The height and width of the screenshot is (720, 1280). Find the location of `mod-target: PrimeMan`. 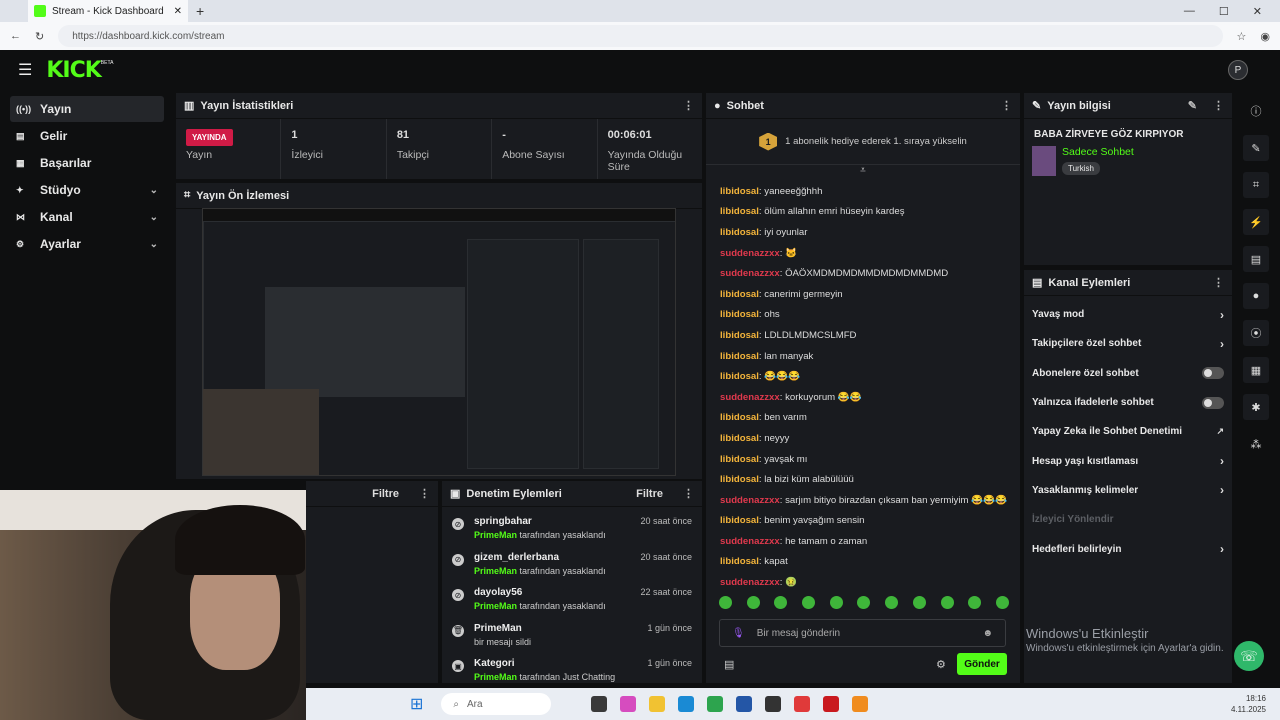

mod-target: PrimeMan is located at coordinates (555, 628).